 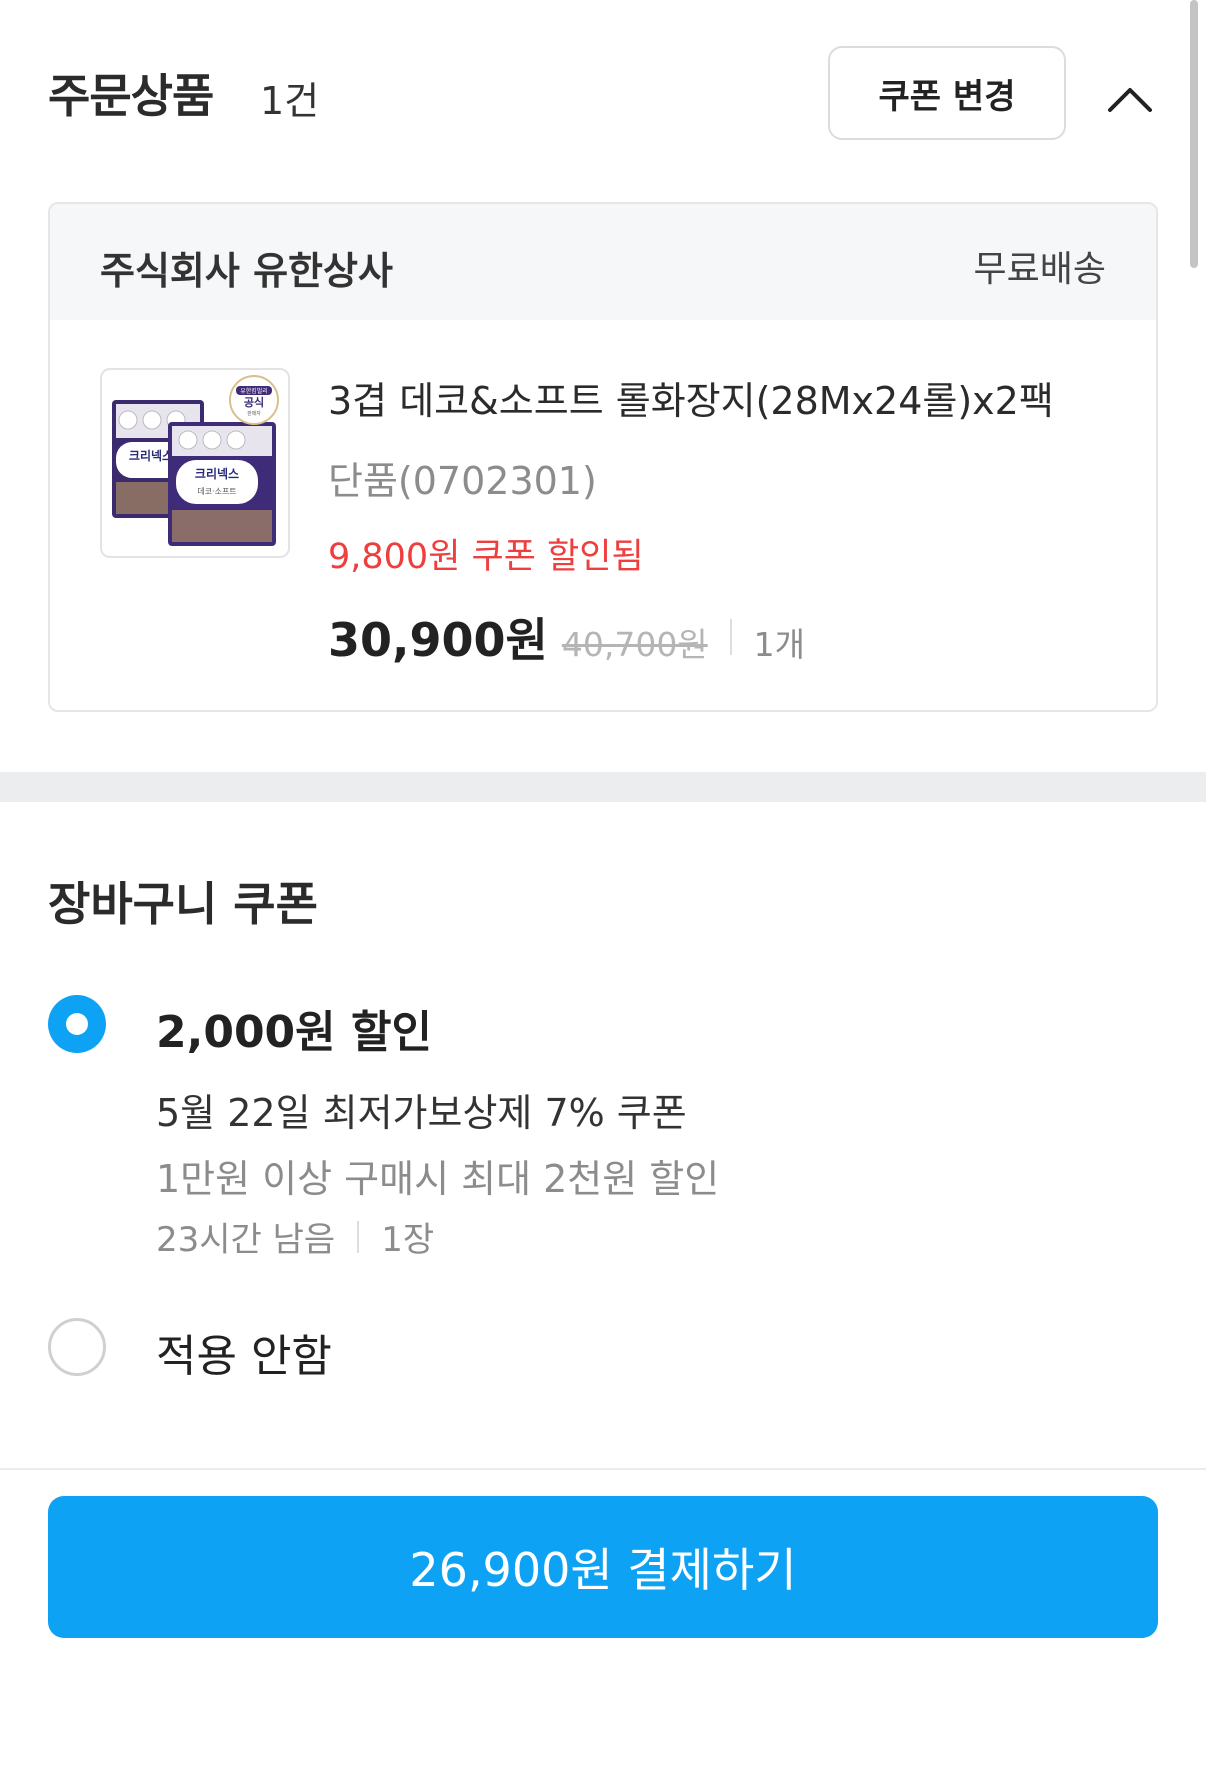 I want to click on svg-text: 데코·소프트, so click(x=216, y=491).